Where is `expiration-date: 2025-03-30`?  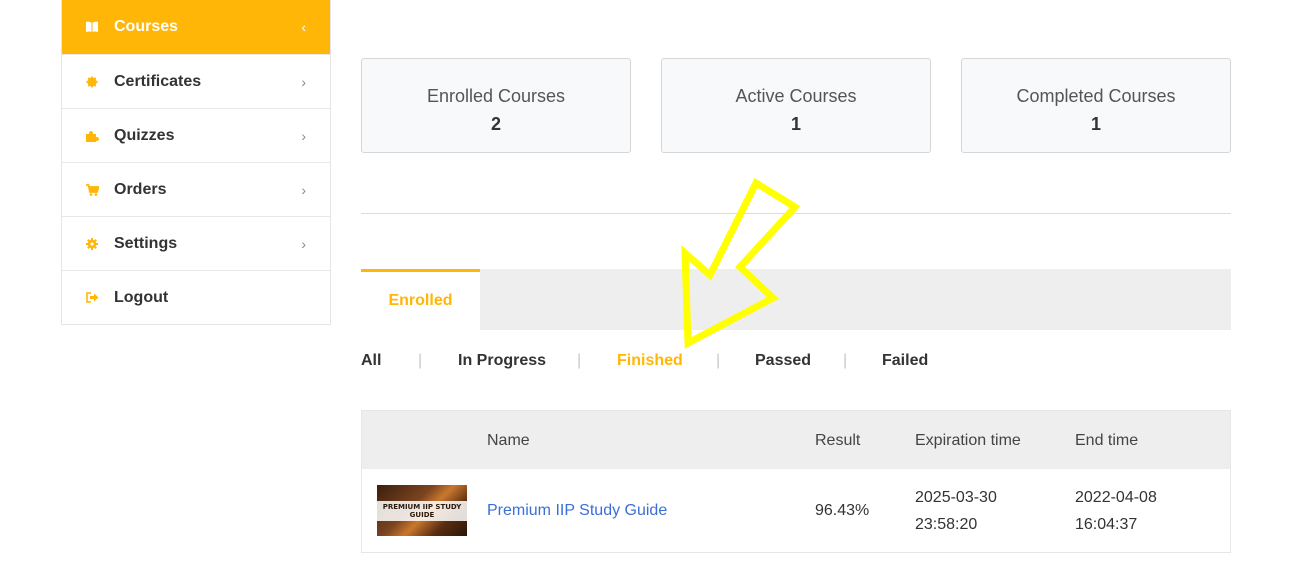
expiration-date: 2025-03-30 is located at coordinates (956, 497).